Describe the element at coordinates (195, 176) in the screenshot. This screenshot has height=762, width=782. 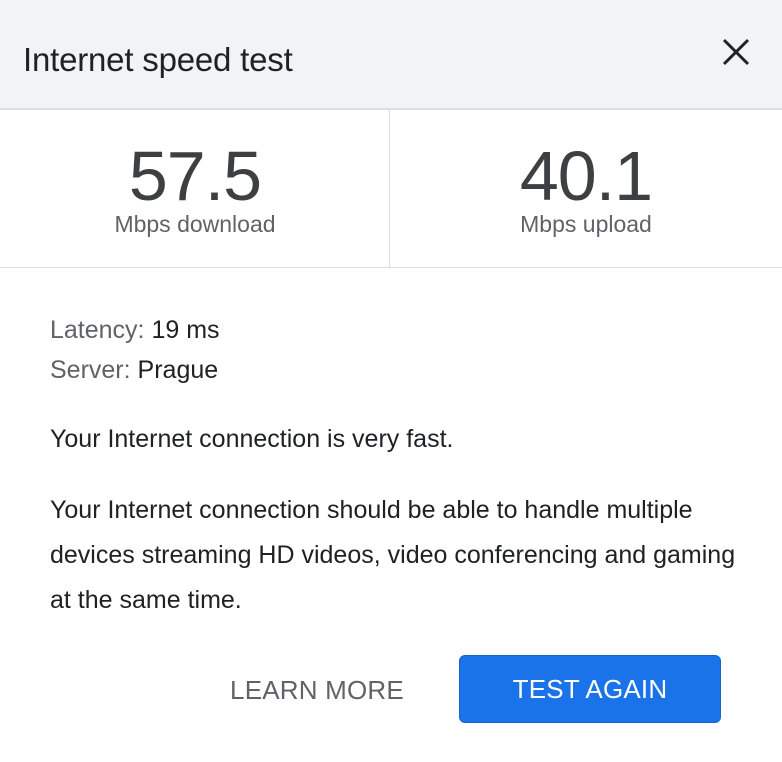
I see `download-speed-value: 57.5` at that location.